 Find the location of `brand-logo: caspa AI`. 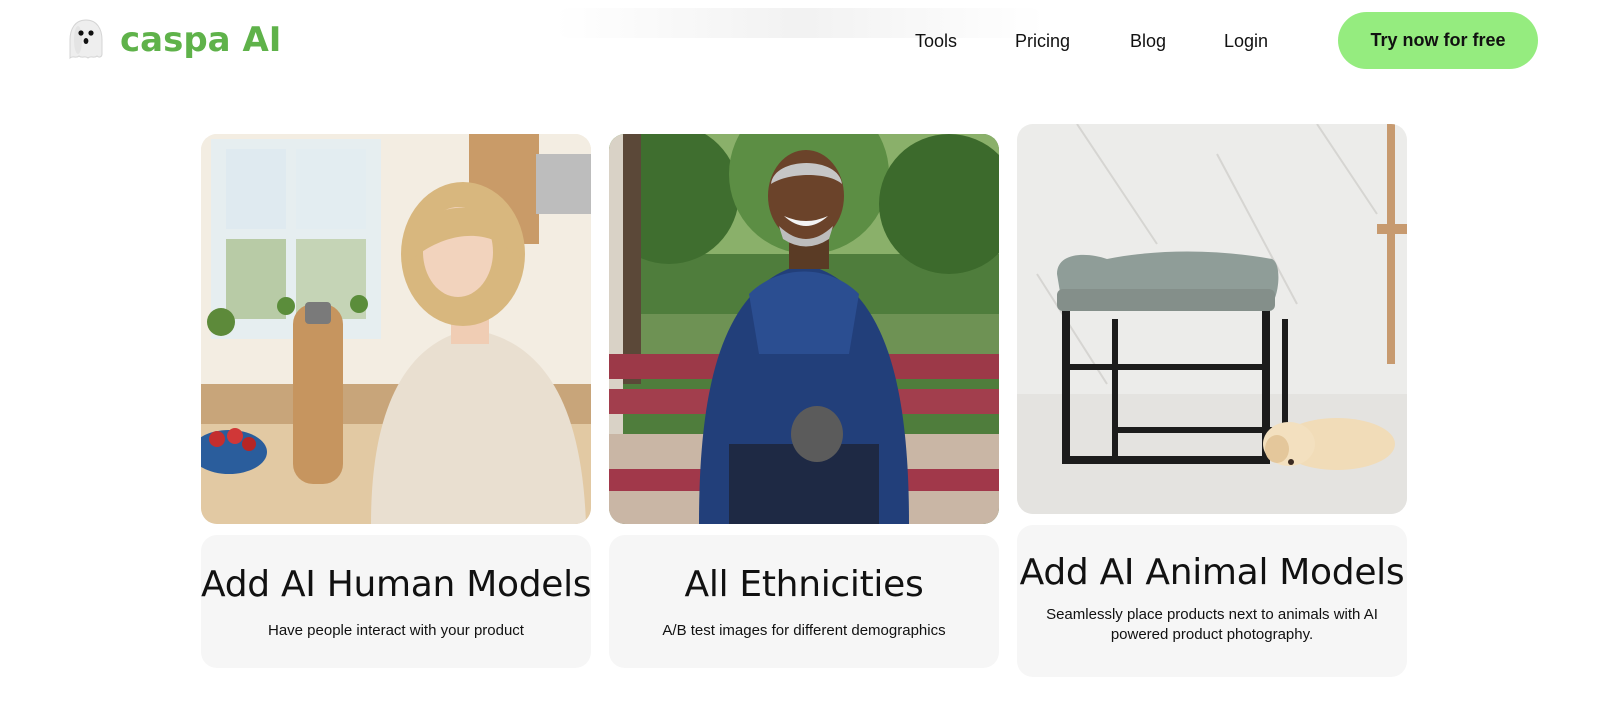

brand-logo: caspa AI is located at coordinates (173, 40).